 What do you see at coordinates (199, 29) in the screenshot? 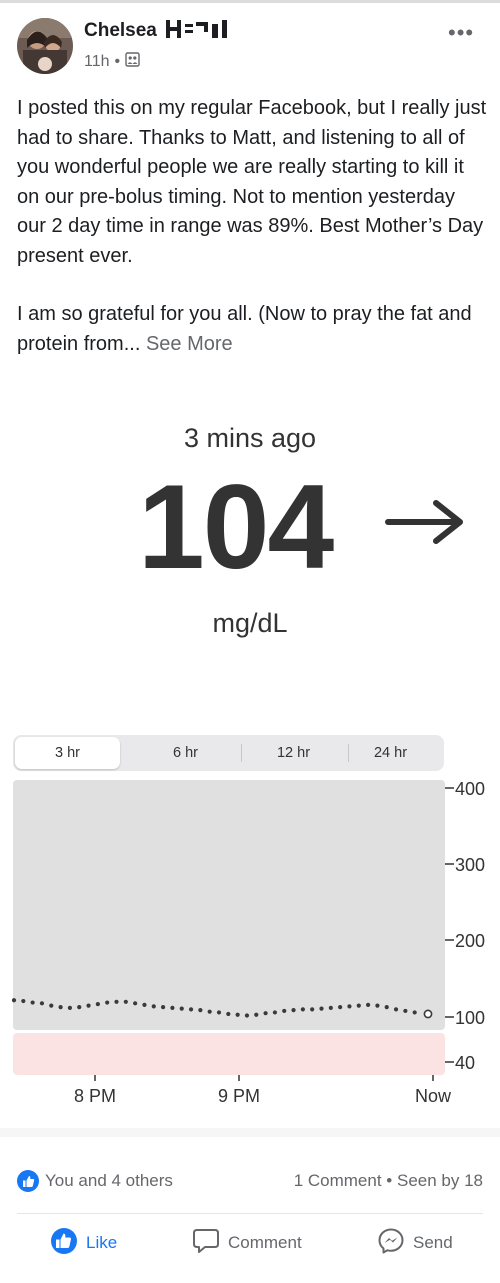
I see `redacted-surname` at bounding box center [199, 29].